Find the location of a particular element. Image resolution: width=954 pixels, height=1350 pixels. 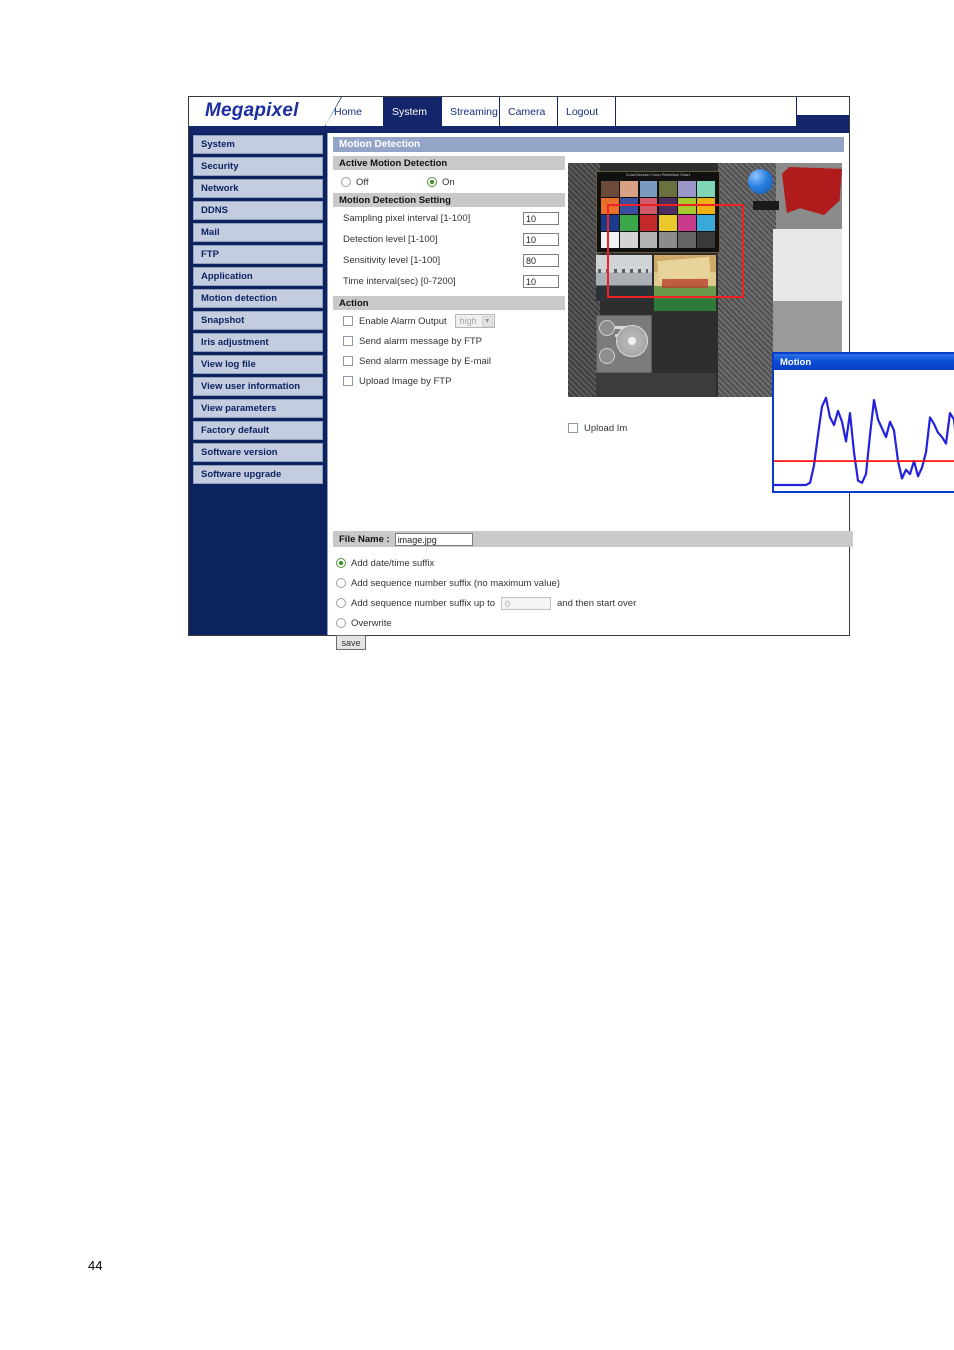

field-label-sampling-pixel-interval: Sampling pixel interval [1-100] is located at coordinates (407, 218).